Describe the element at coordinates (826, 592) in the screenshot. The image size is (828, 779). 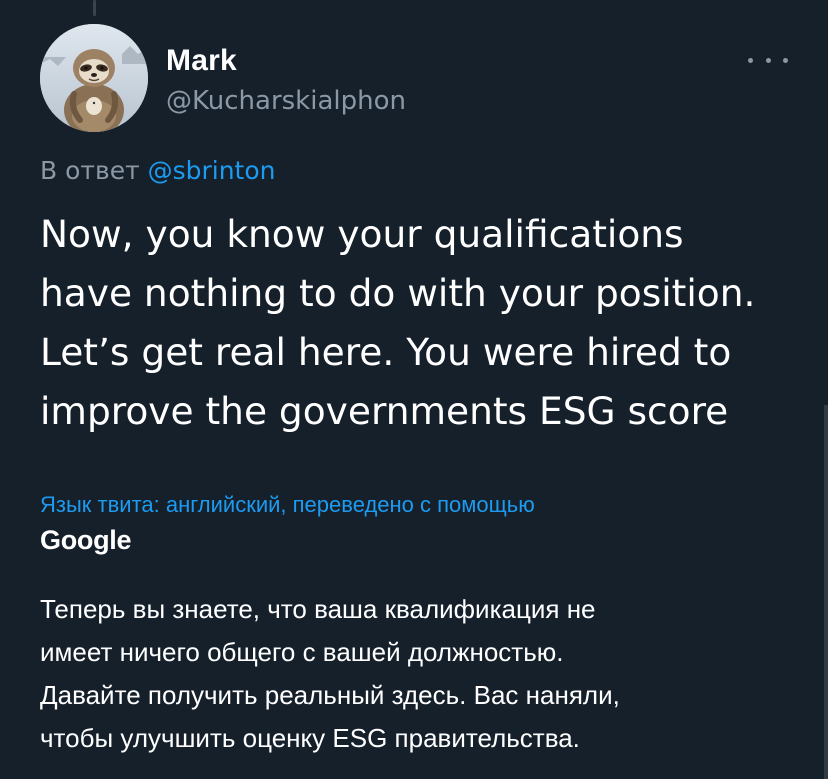
I see `scrollbar` at that location.